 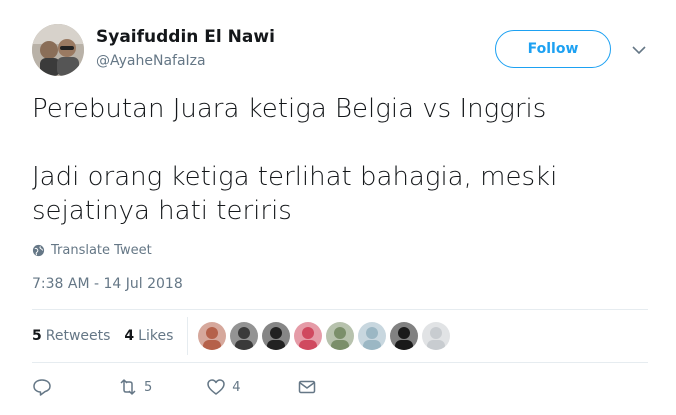 I want to click on translate-tweet-link: Translate Tweet, so click(x=92, y=250).